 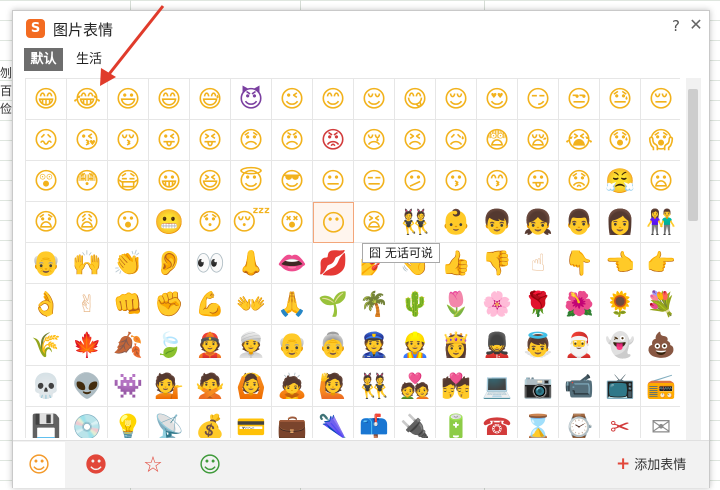 I want to click on red-arrow-annotation, so click(x=132, y=45).